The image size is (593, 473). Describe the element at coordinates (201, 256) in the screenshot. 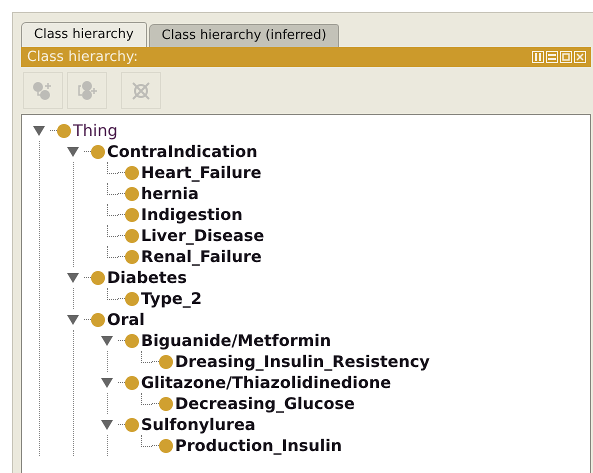

I see `class-label: Renal_Failure` at that location.